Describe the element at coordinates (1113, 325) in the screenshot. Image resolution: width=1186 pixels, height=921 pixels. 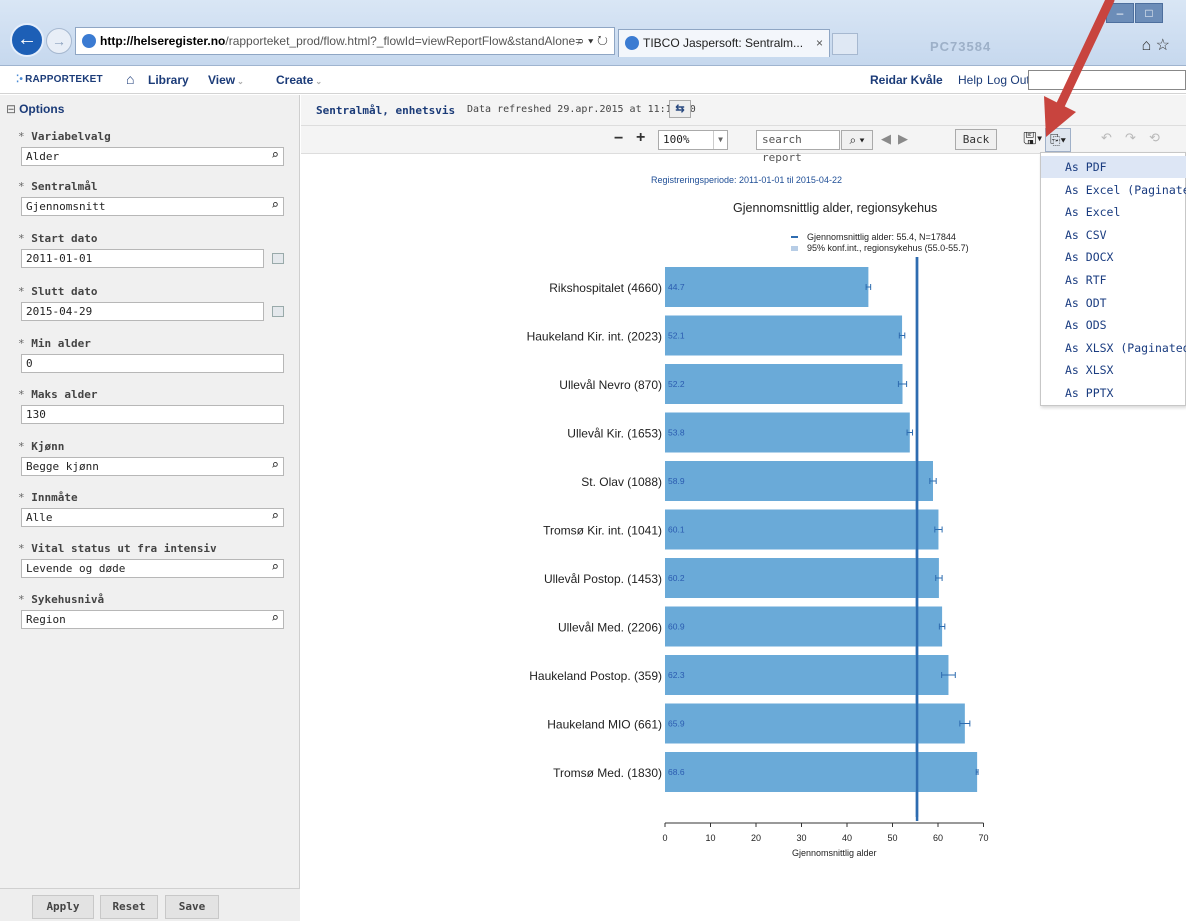
I see `export-menu-item: As ODS` at that location.